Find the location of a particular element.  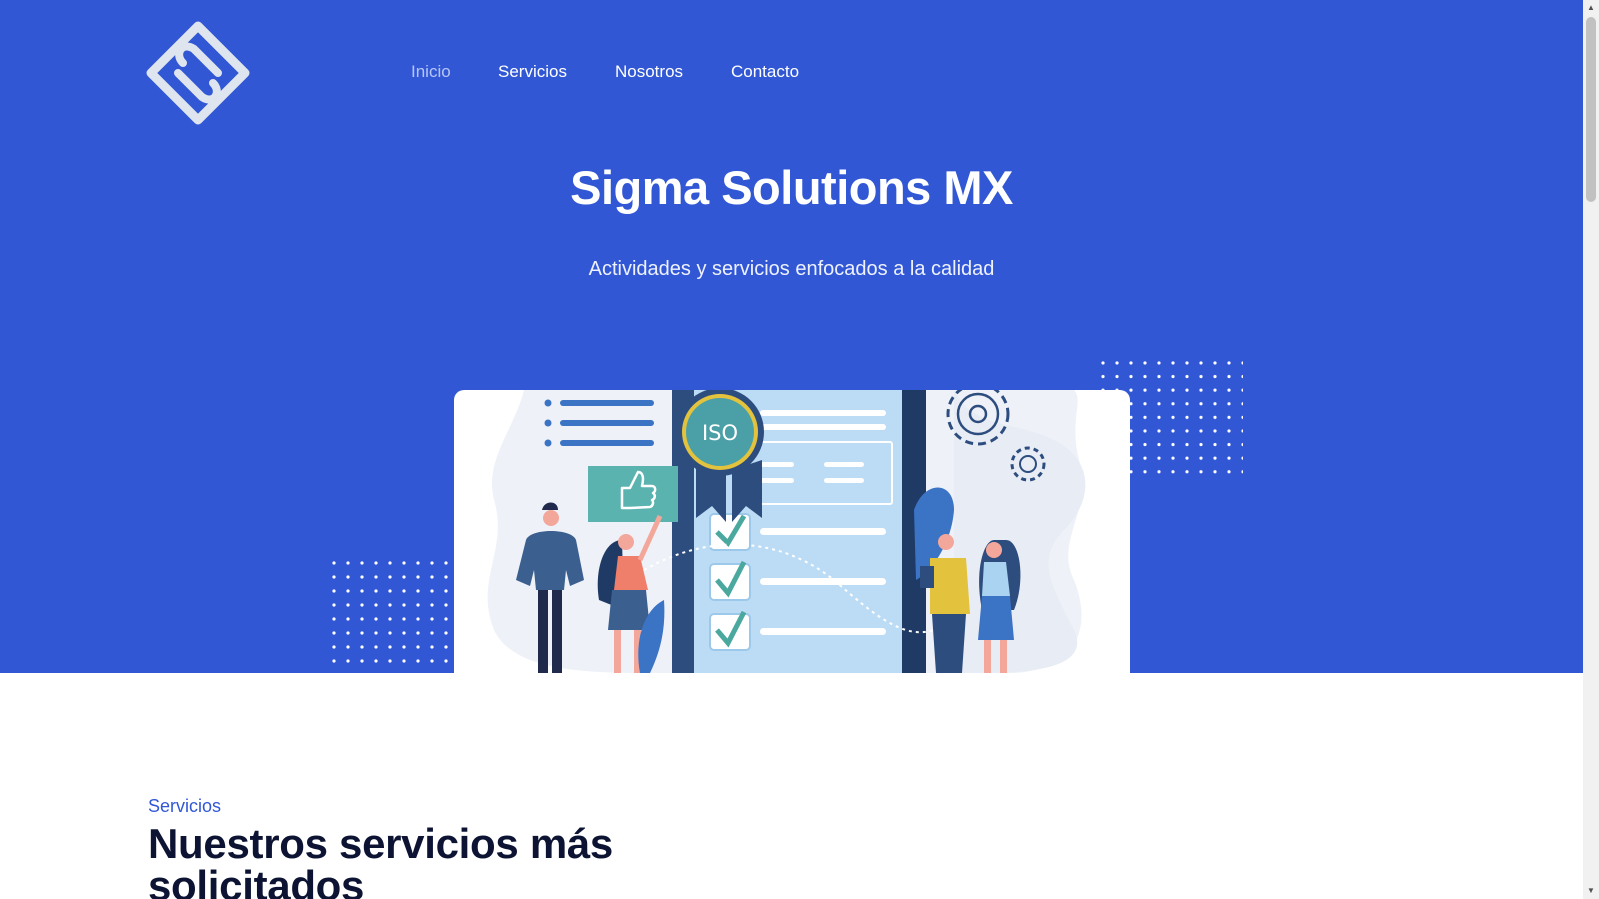

hero-illustration: ISO is located at coordinates (792, 531).